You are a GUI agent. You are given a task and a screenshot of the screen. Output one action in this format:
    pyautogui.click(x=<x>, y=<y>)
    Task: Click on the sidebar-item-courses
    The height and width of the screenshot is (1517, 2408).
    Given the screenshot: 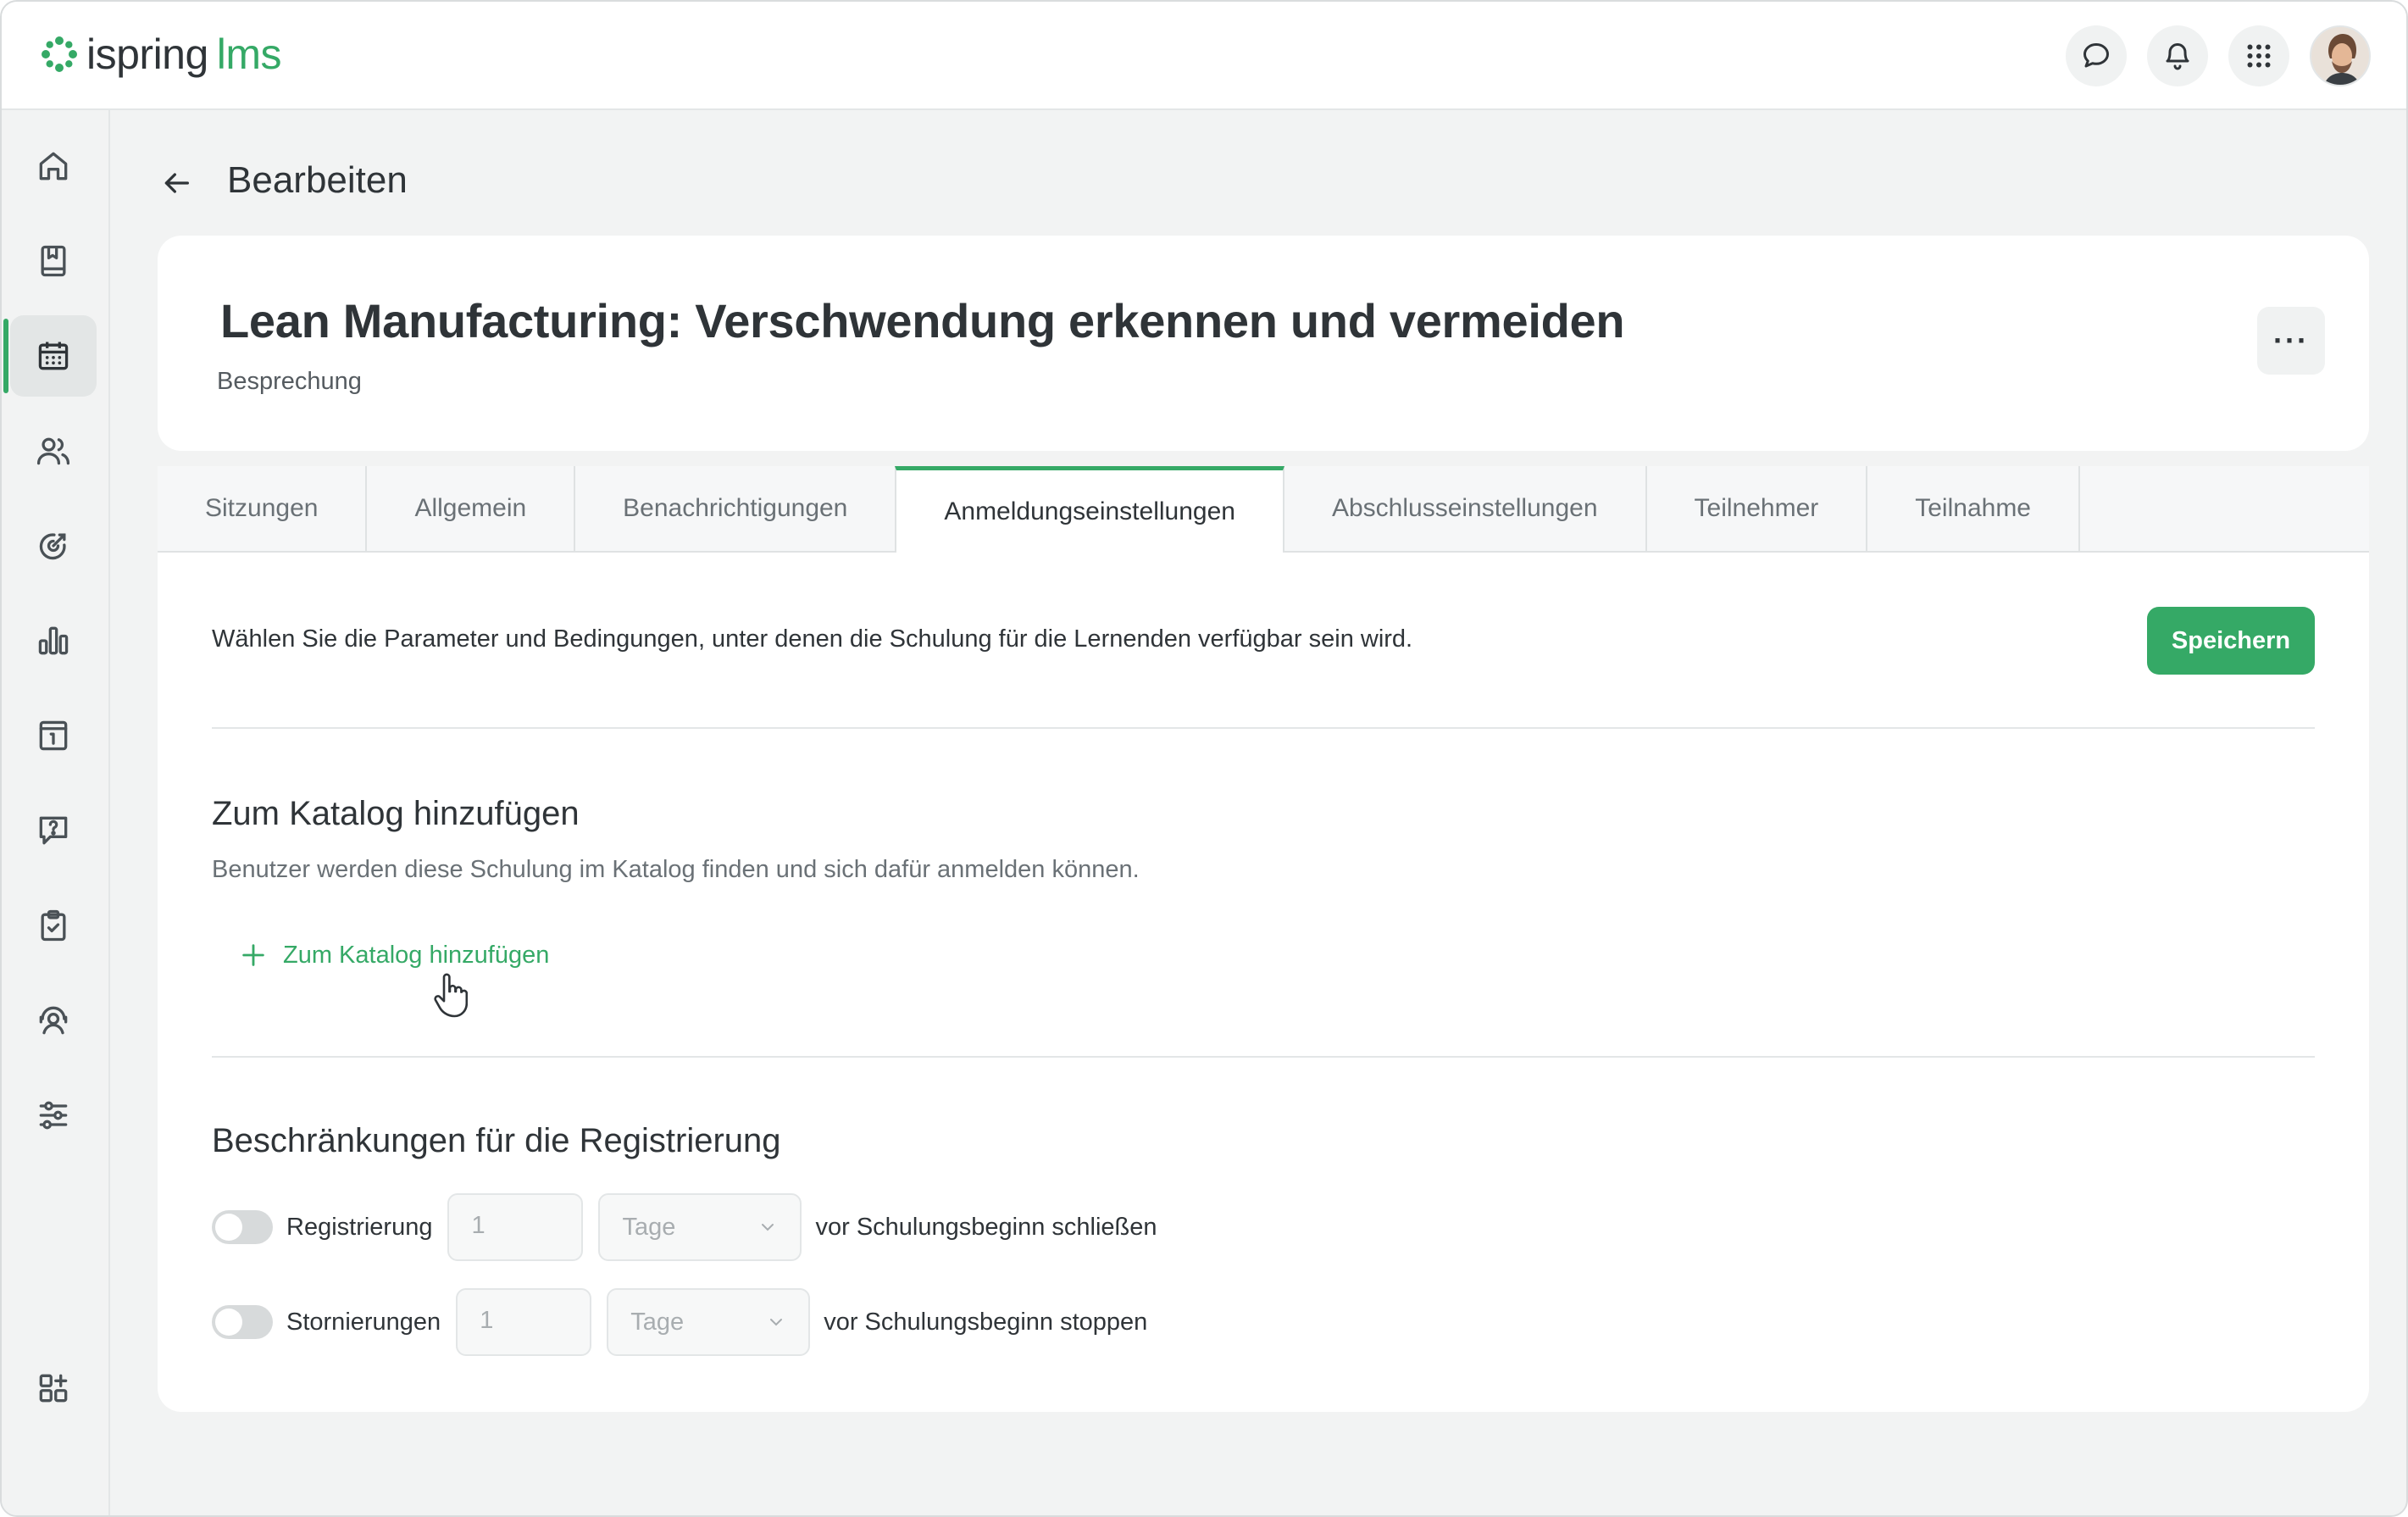 What is the action you would take?
    pyautogui.click(x=53, y=261)
    